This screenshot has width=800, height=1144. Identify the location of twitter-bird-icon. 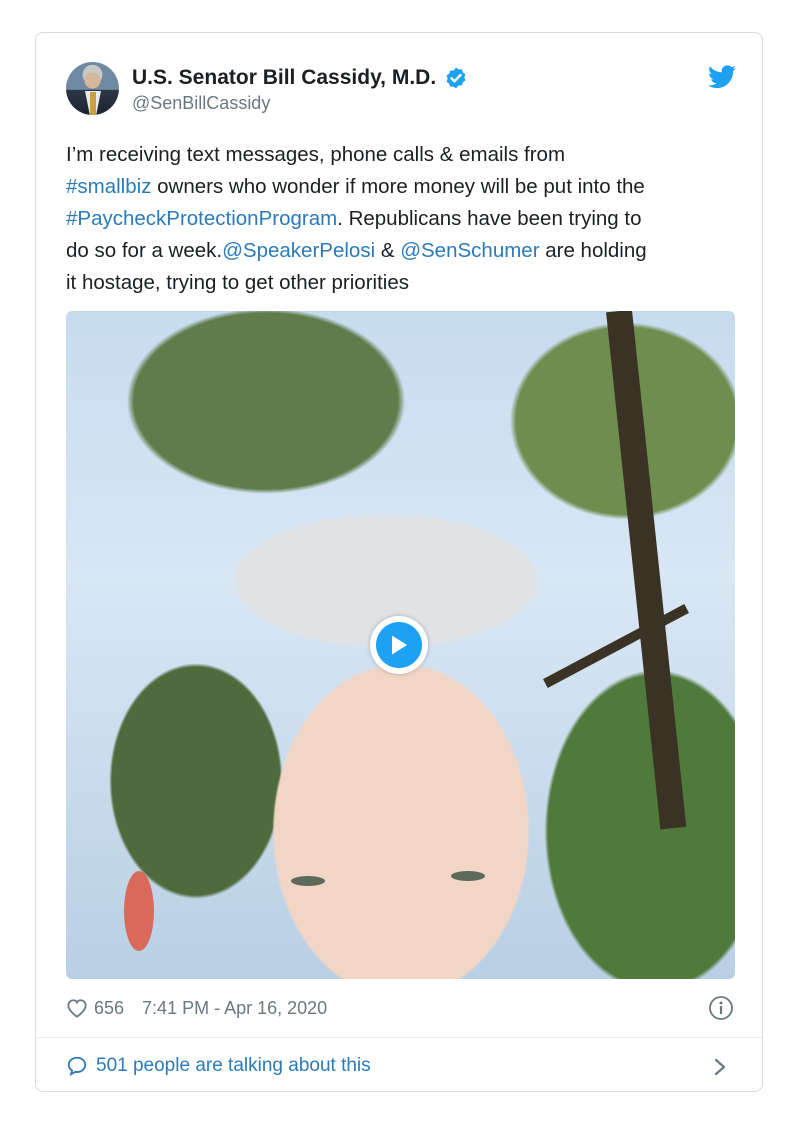
(722, 77).